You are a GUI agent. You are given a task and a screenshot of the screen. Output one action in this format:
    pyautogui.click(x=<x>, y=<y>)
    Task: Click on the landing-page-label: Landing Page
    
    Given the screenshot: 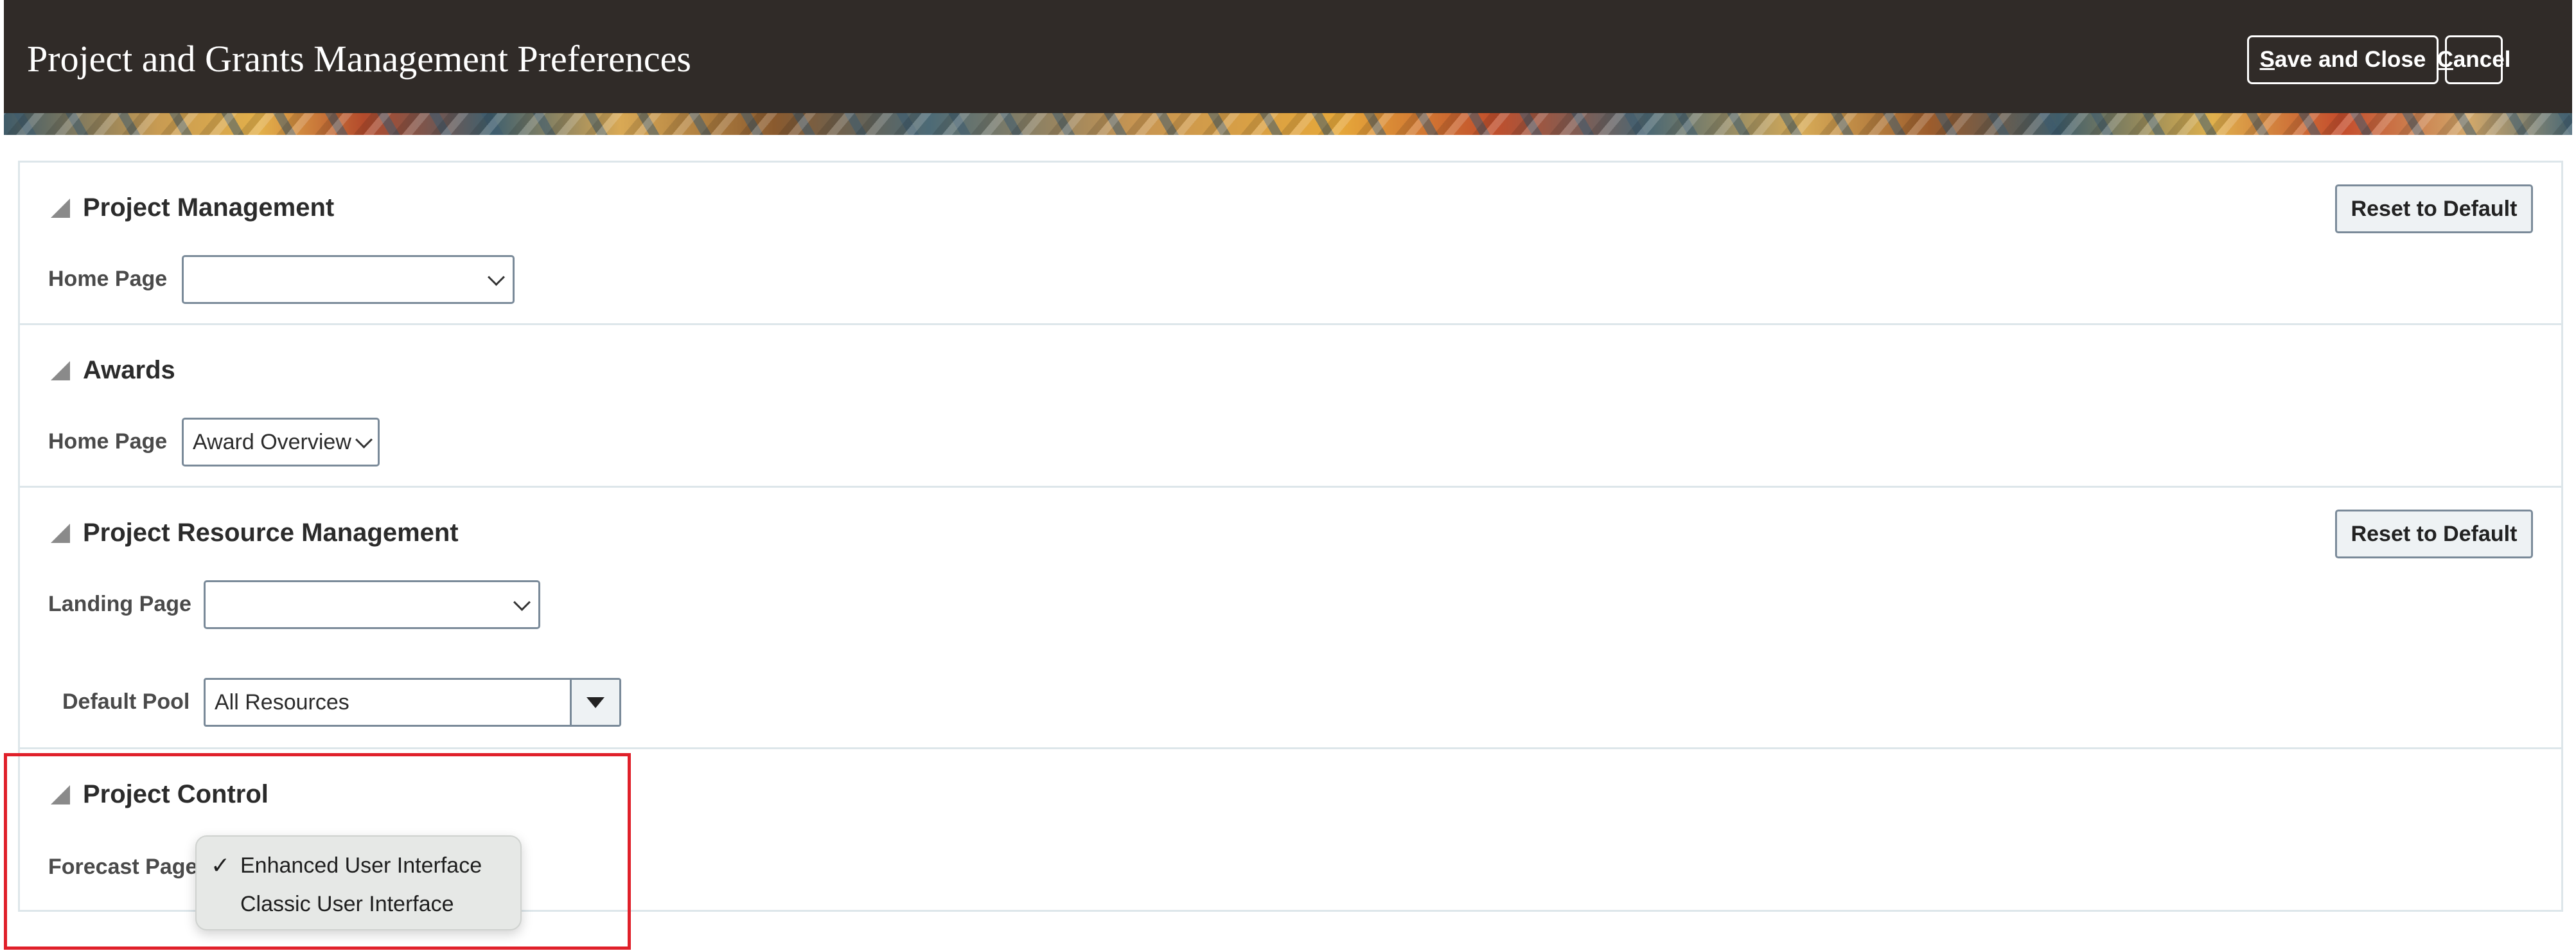 What is the action you would take?
    pyautogui.click(x=119, y=604)
    